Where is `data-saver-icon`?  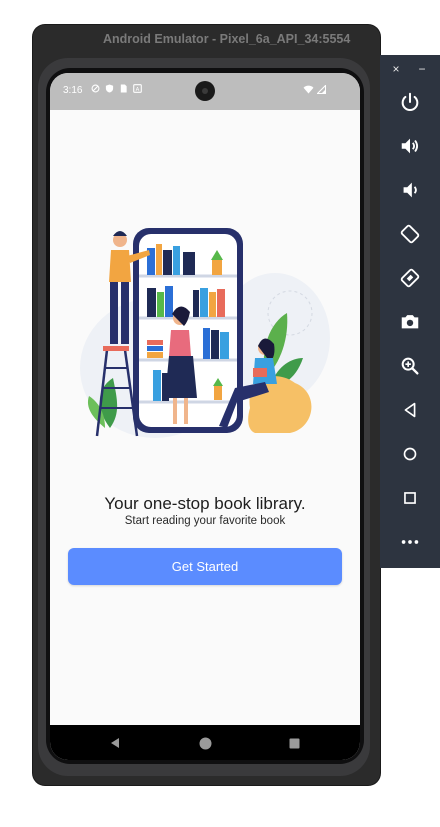 data-saver-icon is located at coordinates (95, 88).